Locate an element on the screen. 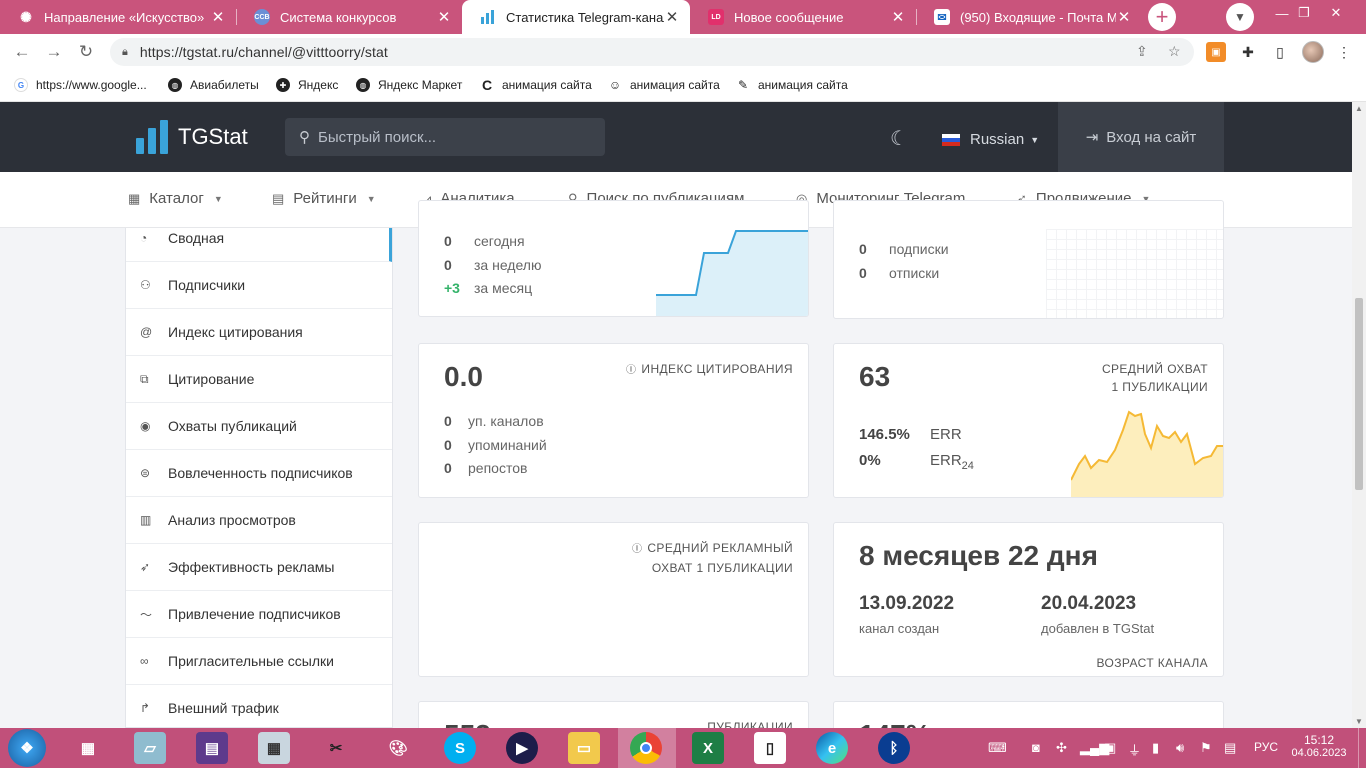  lock-icon: 🔒︎ is located at coordinates (125, 52).